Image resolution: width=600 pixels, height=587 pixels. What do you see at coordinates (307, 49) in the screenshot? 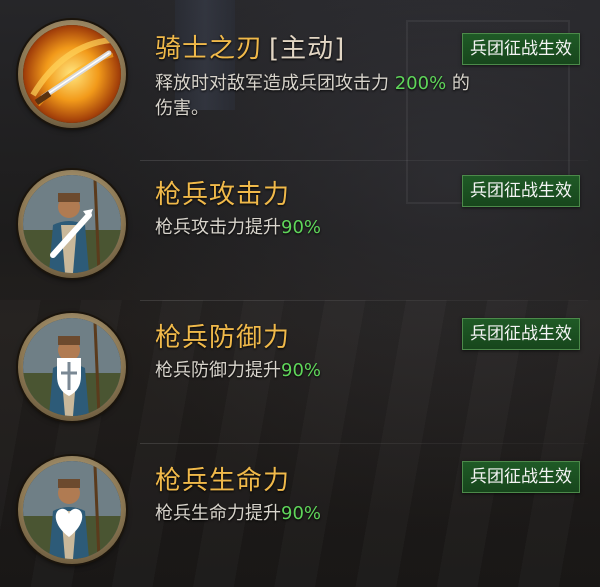
I see `skill-type-tag: [主动]` at bounding box center [307, 49].